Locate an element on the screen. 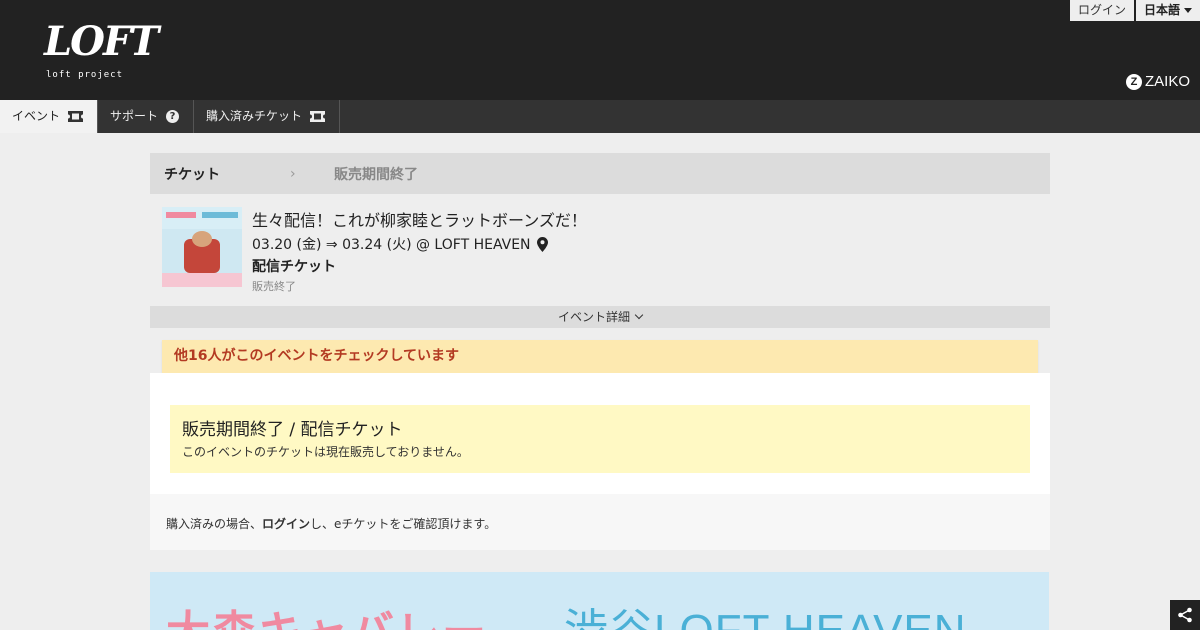 This screenshot has height=630, width=1200. zaiko-z-icon: Z is located at coordinates (1133, 81).